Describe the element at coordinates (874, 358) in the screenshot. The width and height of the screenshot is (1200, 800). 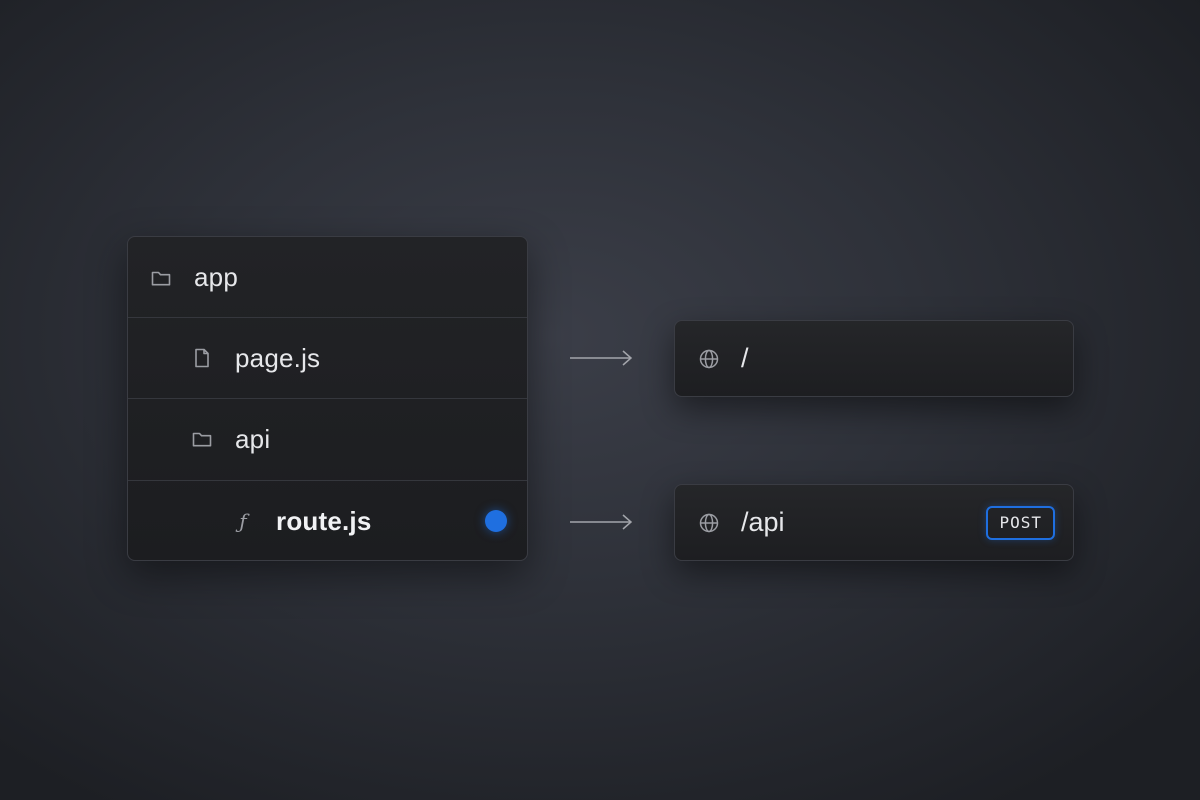
I see `route-card-root: /` at that location.